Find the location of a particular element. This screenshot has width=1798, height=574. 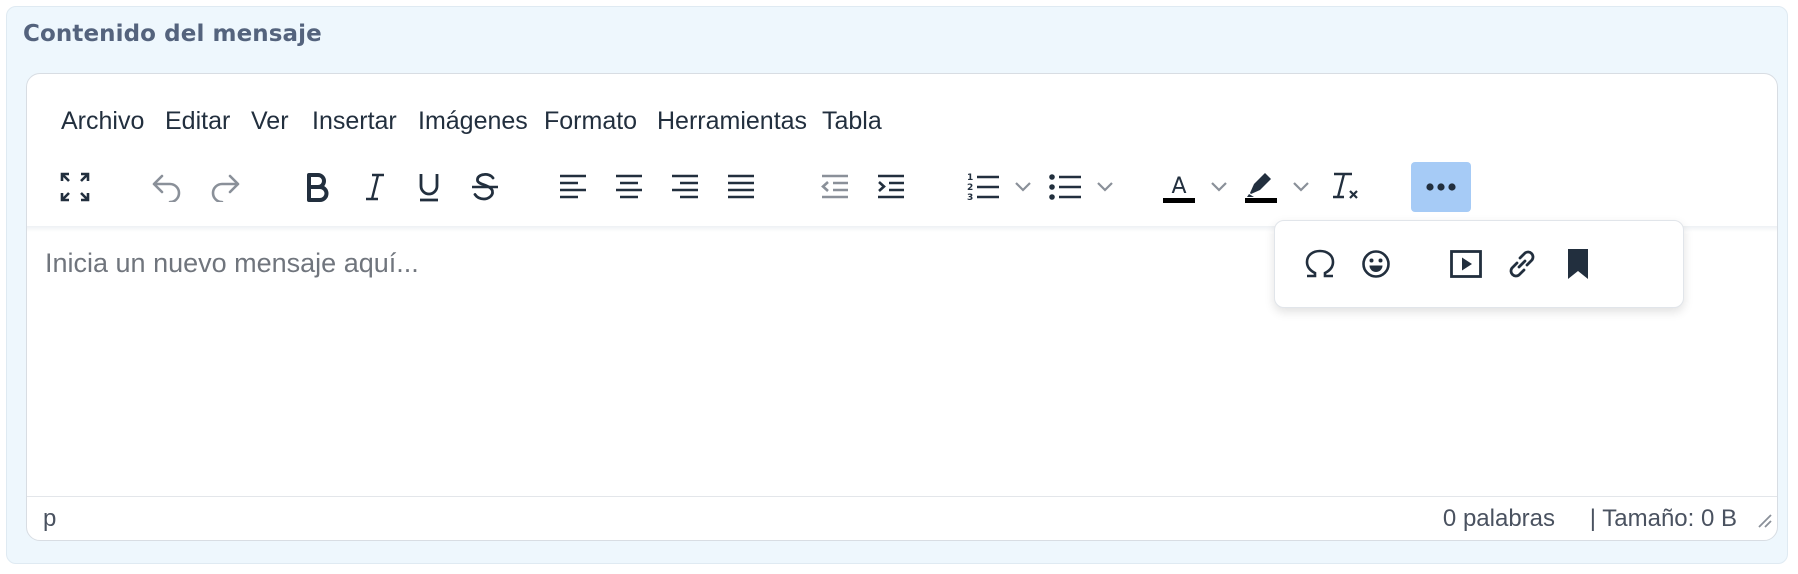

highlight-color-button is located at coordinates (1261, 187).